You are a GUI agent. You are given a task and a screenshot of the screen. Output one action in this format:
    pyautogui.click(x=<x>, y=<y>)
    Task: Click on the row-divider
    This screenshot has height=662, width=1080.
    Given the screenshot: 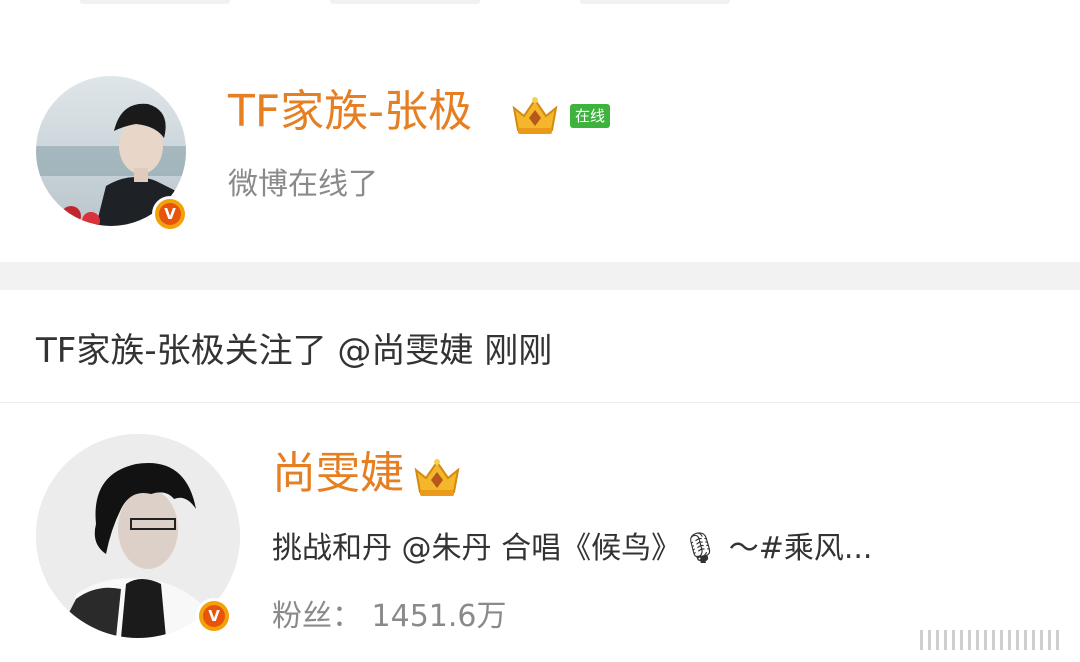 What is the action you would take?
    pyautogui.click(x=540, y=402)
    